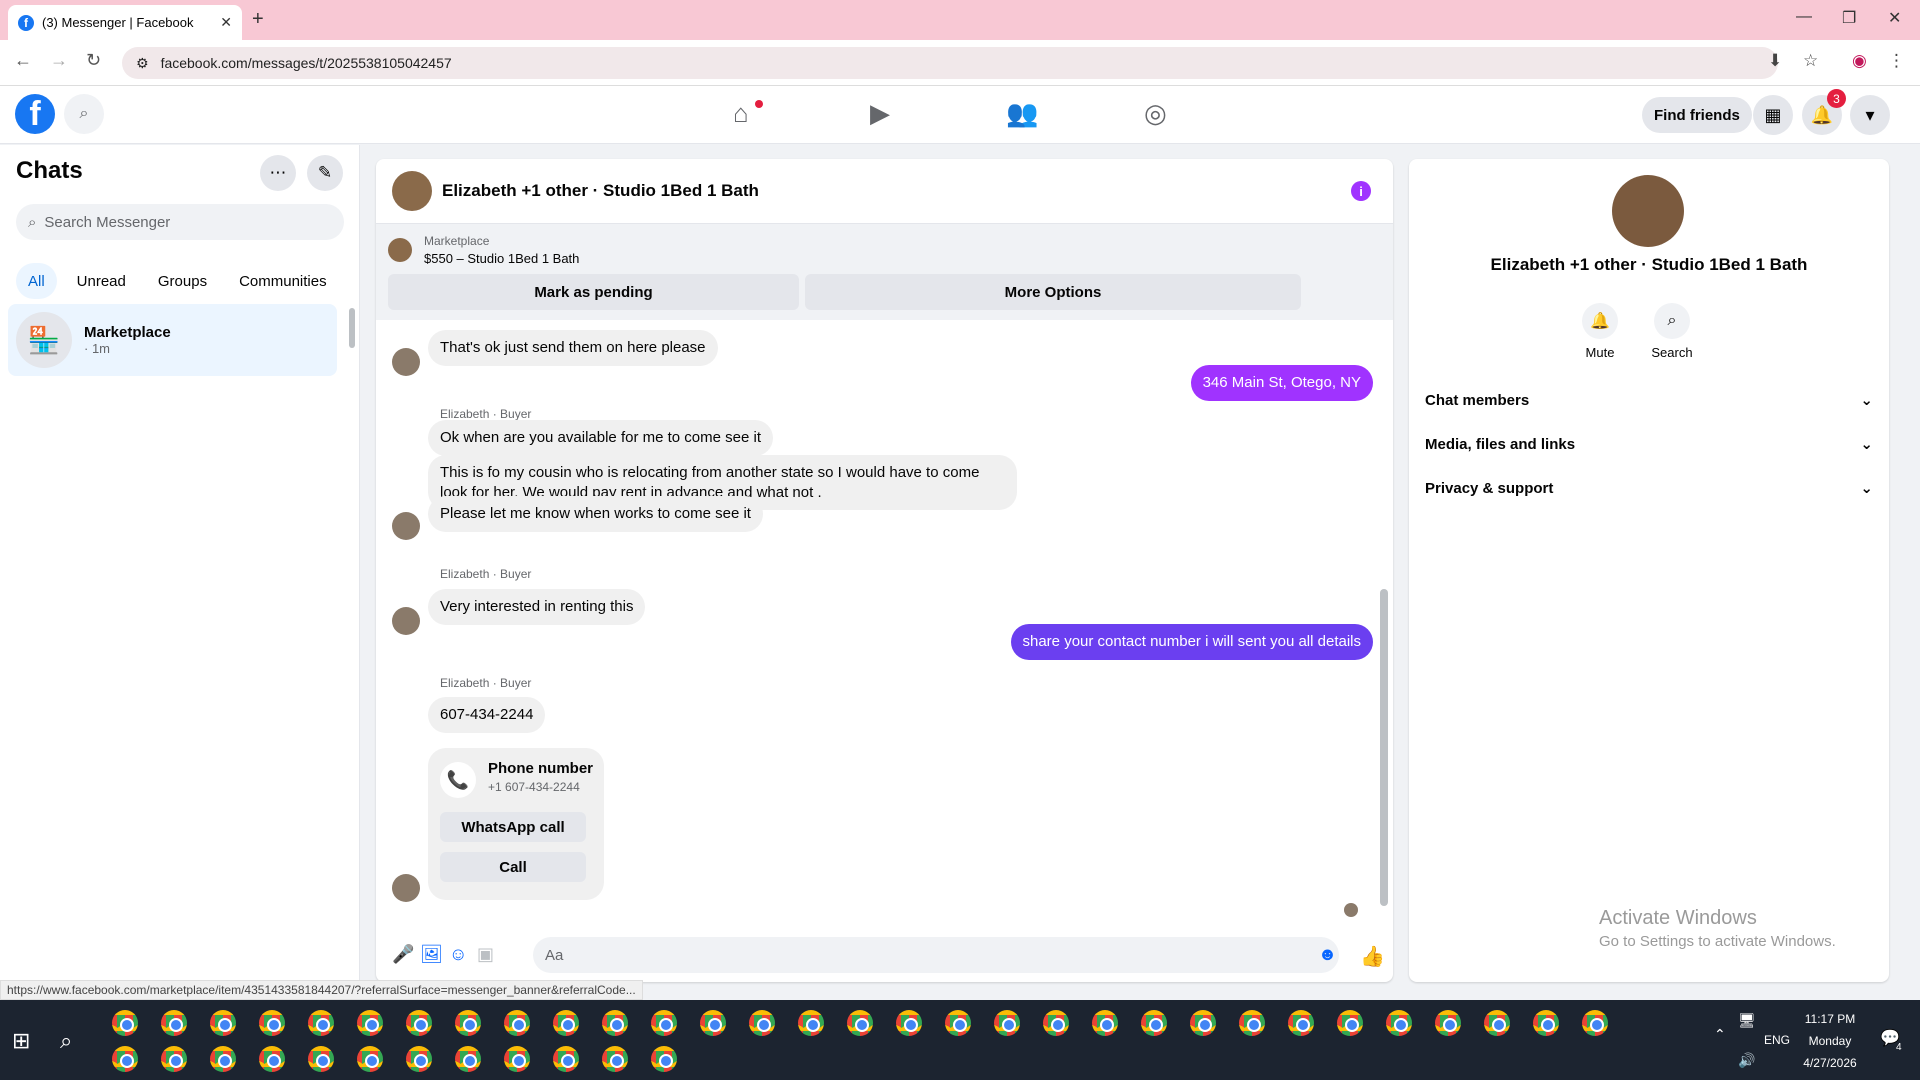 This screenshot has height=1080, width=1920. Describe the element at coordinates (1849, 18) in the screenshot. I see `restore-icon: ❐` at that location.